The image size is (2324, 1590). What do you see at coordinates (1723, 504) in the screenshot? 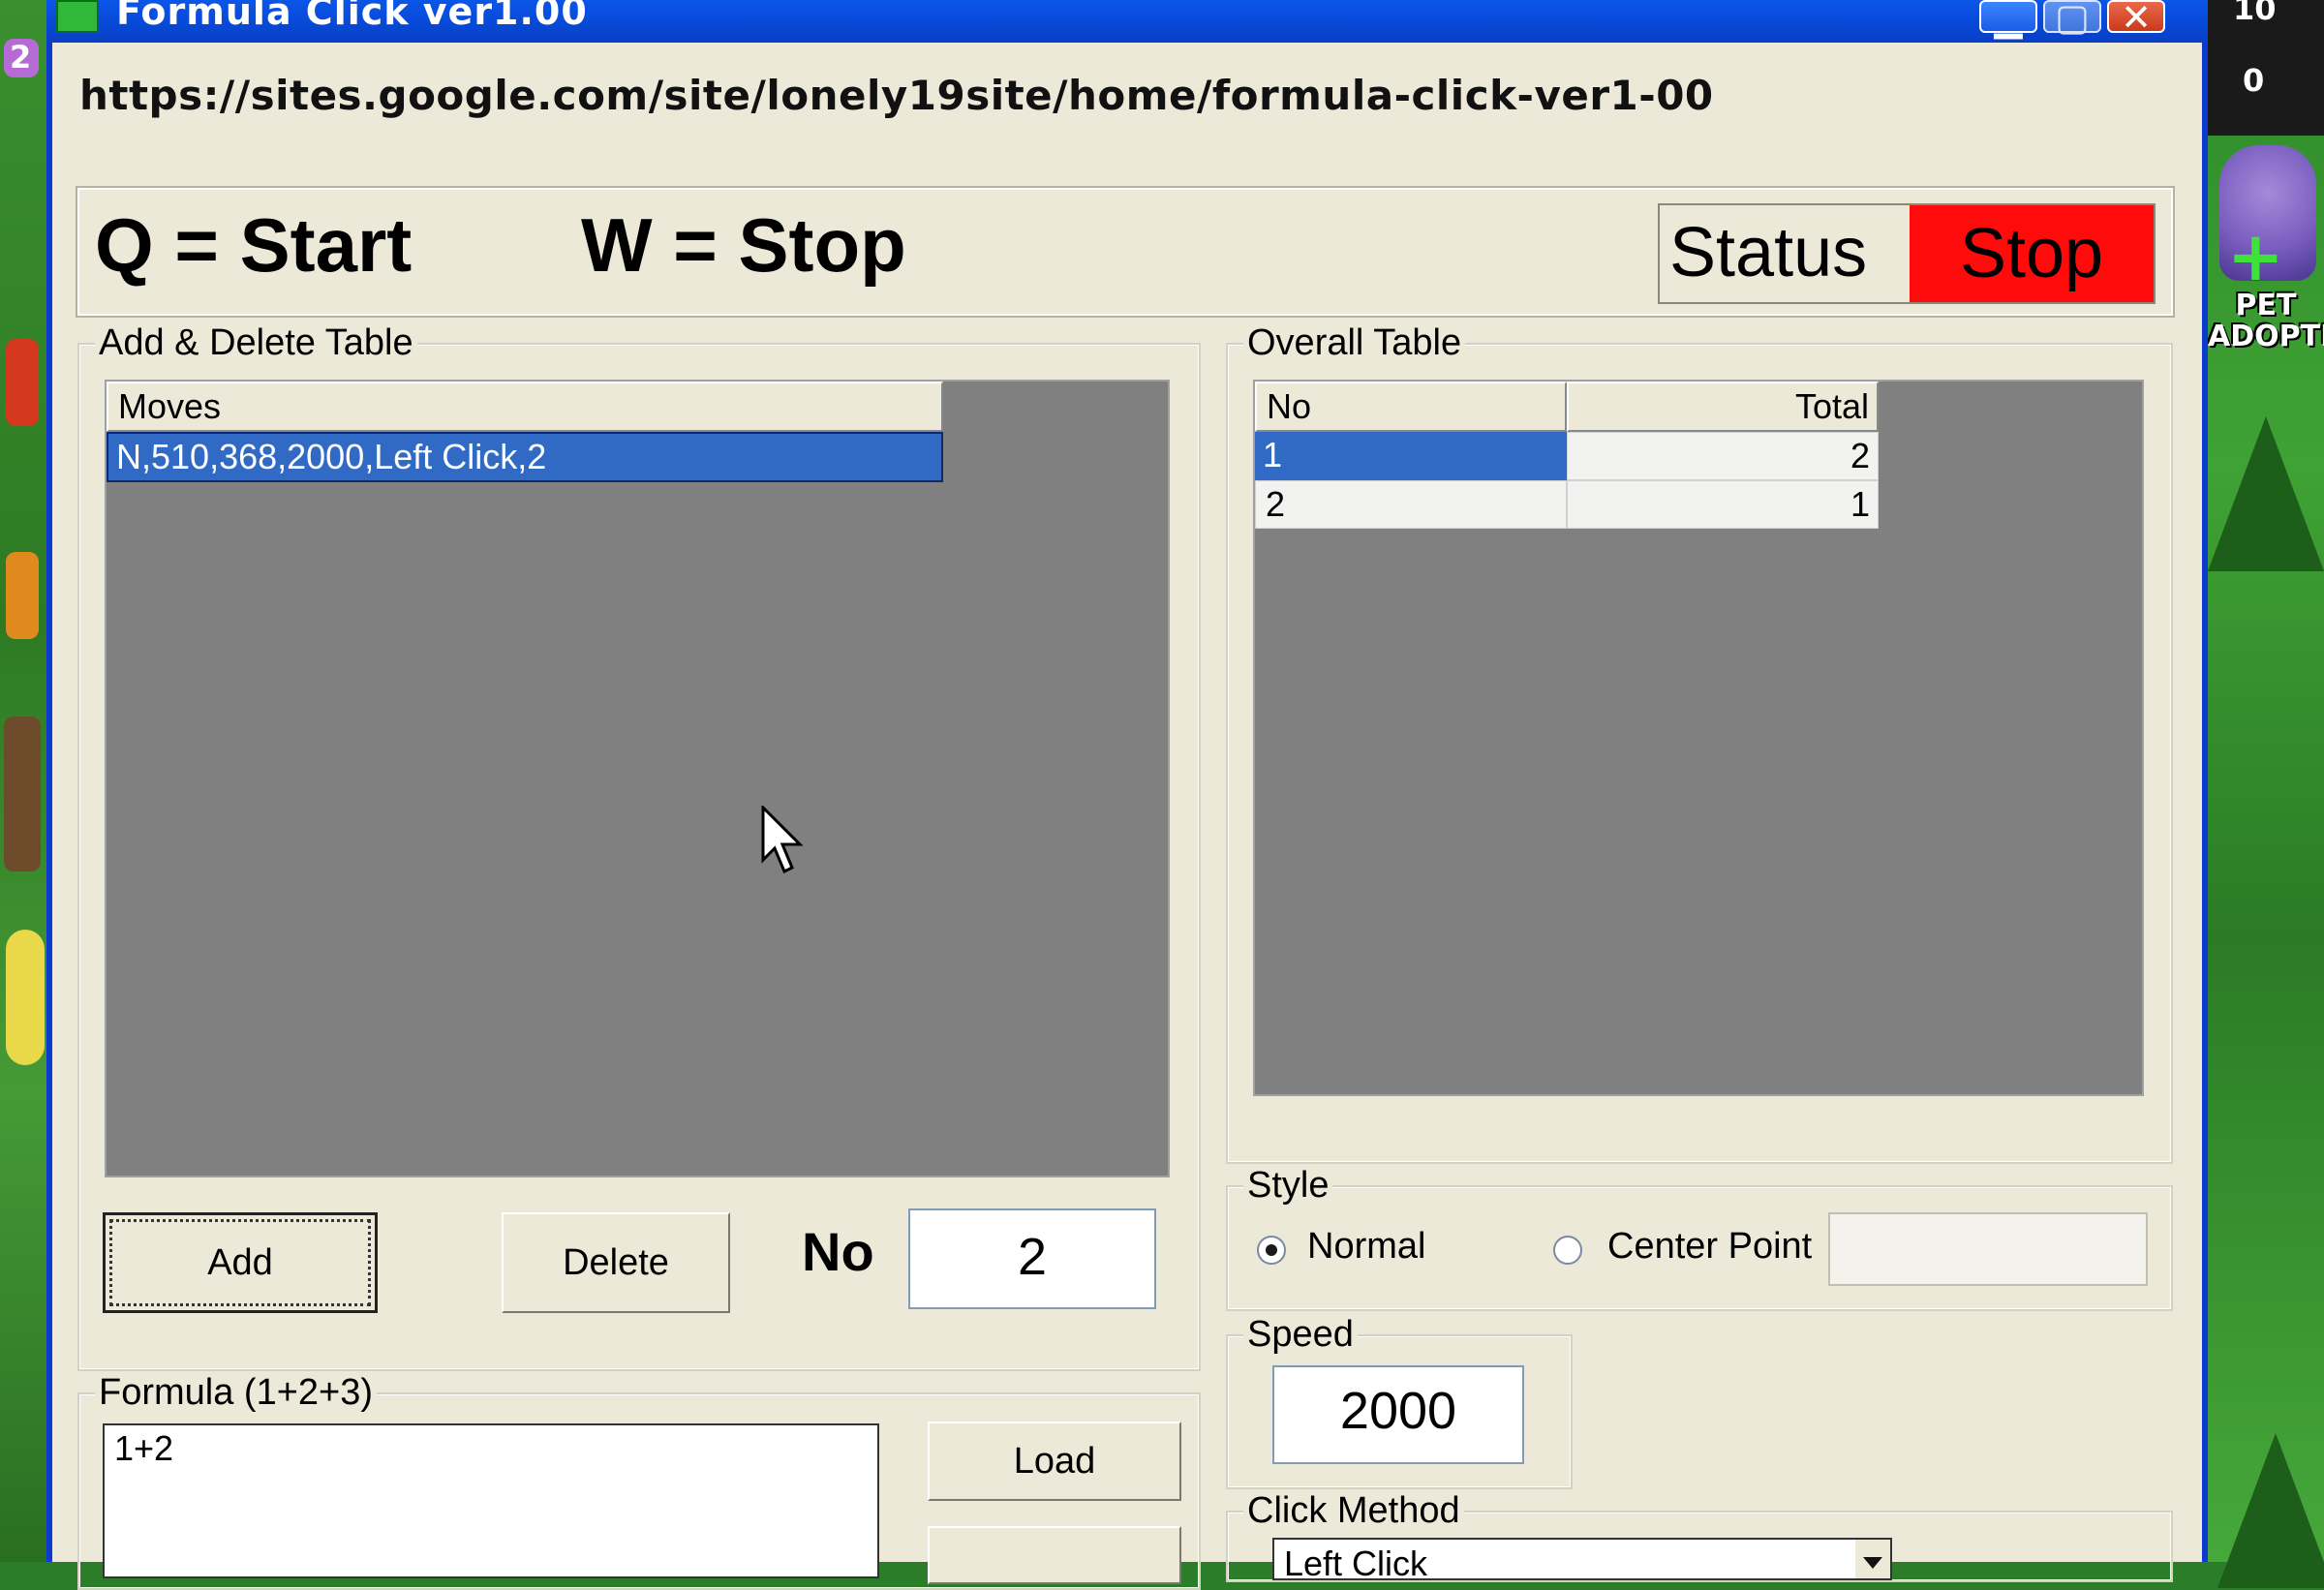
I see `overall-row-total: 1` at bounding box center [1723, 504].